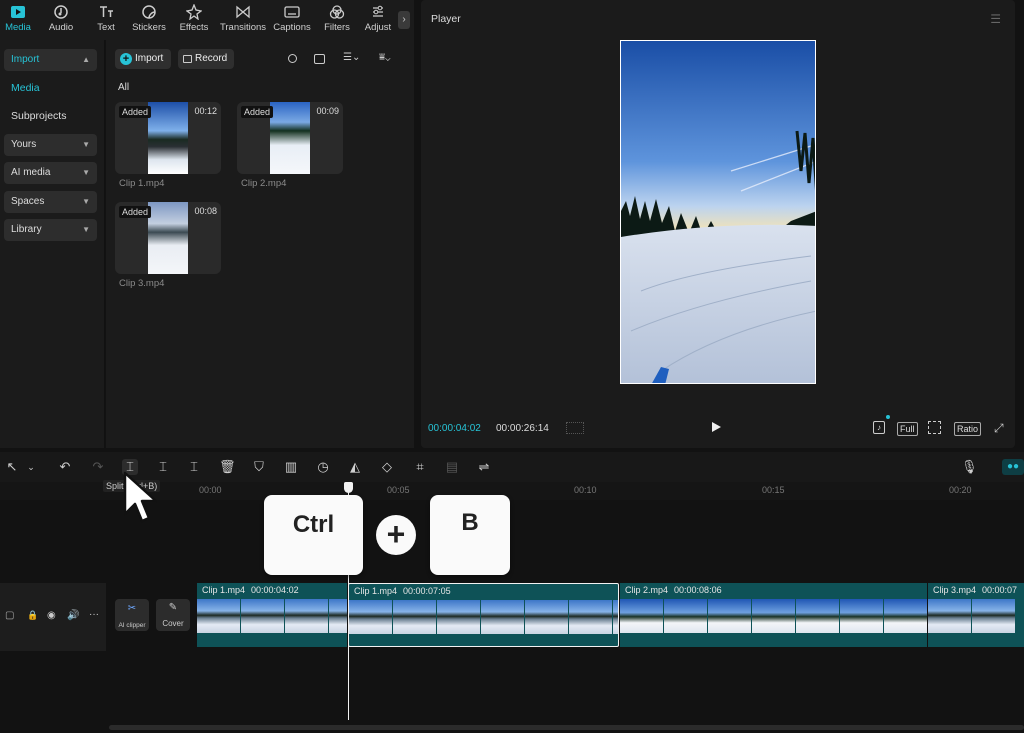 This screenshot has height=733, width=1024. Describe the element at coordinates (65, 467) in the screenshot. I see `undo-icon: ↶` at that location.